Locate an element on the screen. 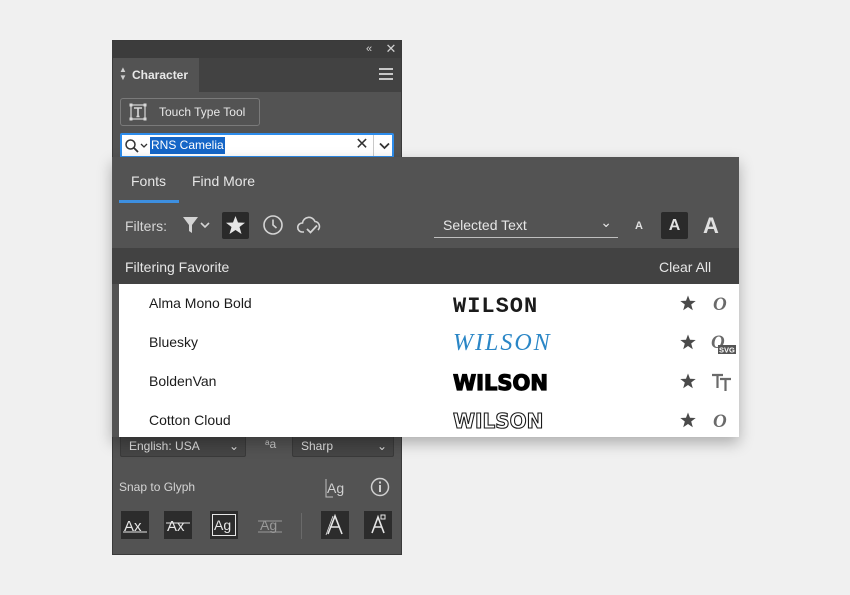 The image size is (850, 595). preview-text-select: Selected Text ⌄ is located at coordinates (526, 225).